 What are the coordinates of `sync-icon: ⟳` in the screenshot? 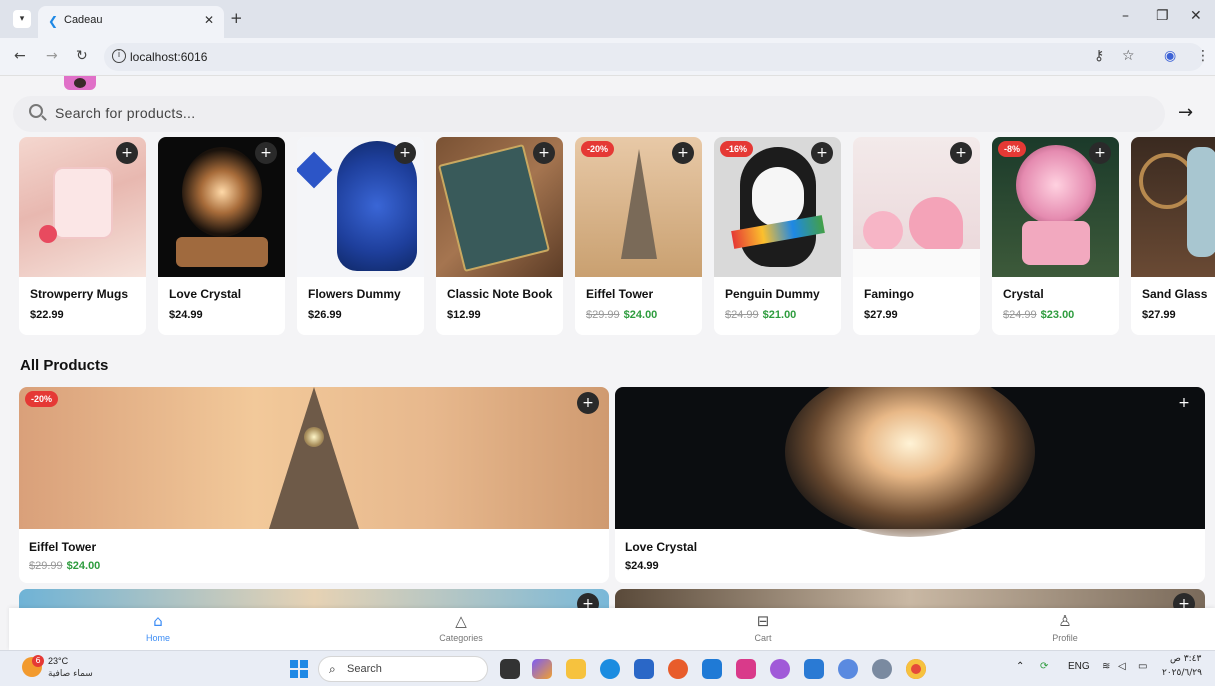 It's located at (1044, 666).